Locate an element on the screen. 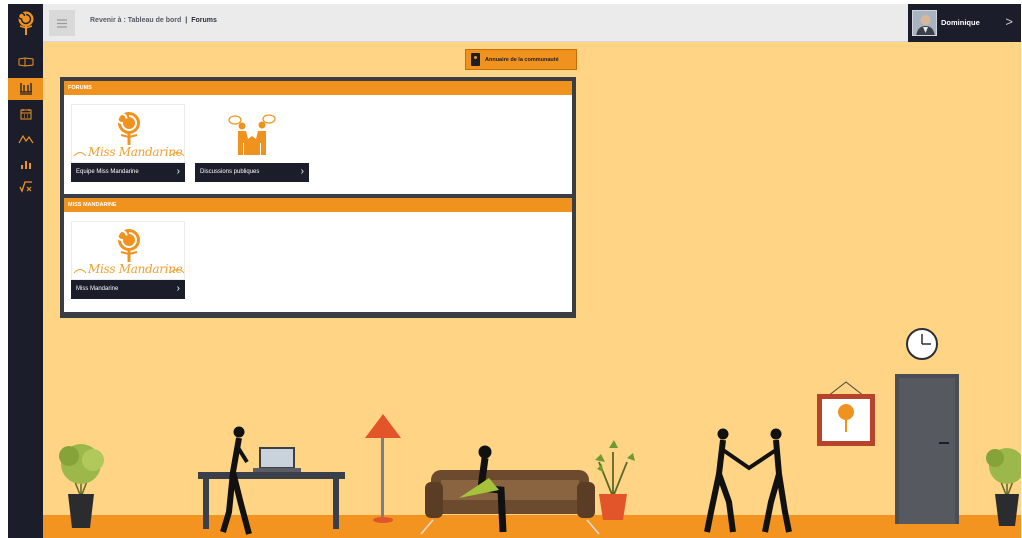 The height and width of the screenshot is (538, 1022). desk-icon is located at coordinates (271, 488).